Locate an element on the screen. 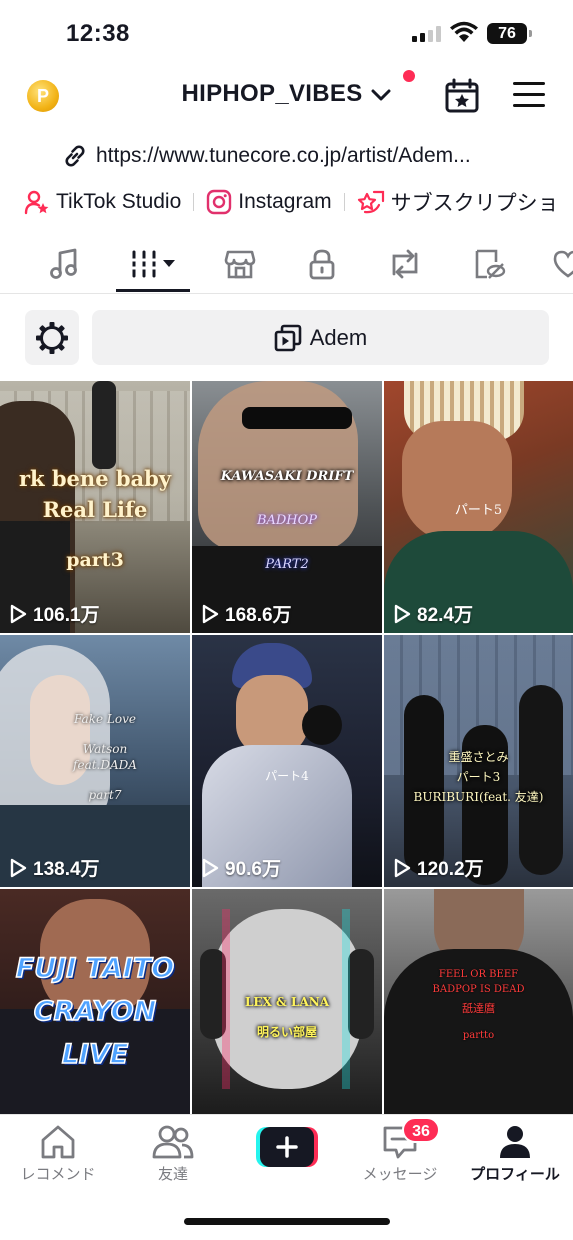  video-thumbnail: FUJI TAITO CRAYON LIVE is located at coordinates (95, 1001).